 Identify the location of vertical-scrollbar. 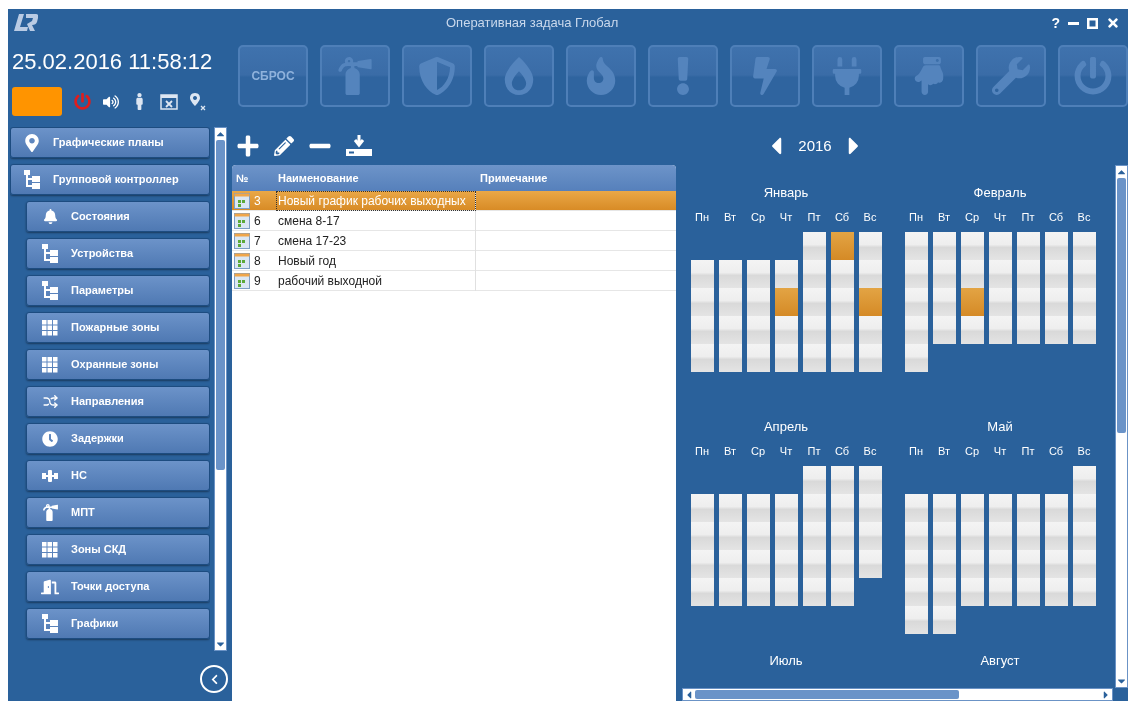
(220, 389).